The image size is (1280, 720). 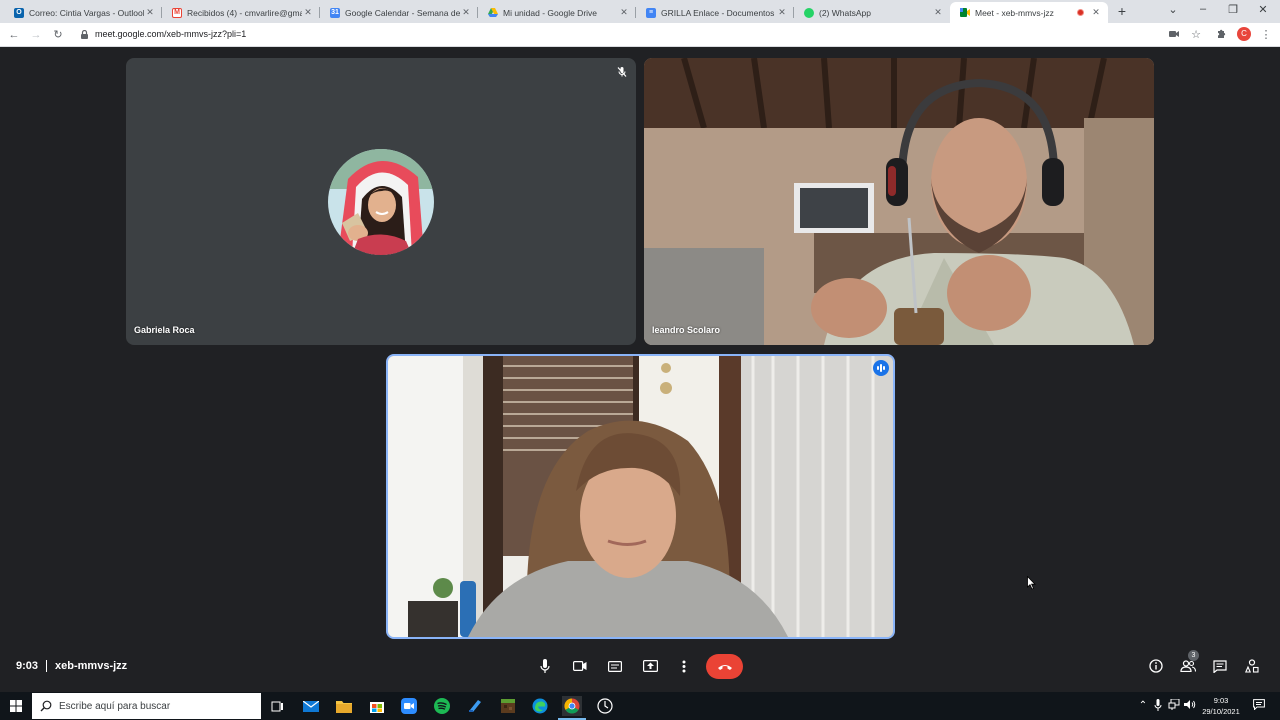 I want to click on task-view-icon, so click(x=277, y=706).